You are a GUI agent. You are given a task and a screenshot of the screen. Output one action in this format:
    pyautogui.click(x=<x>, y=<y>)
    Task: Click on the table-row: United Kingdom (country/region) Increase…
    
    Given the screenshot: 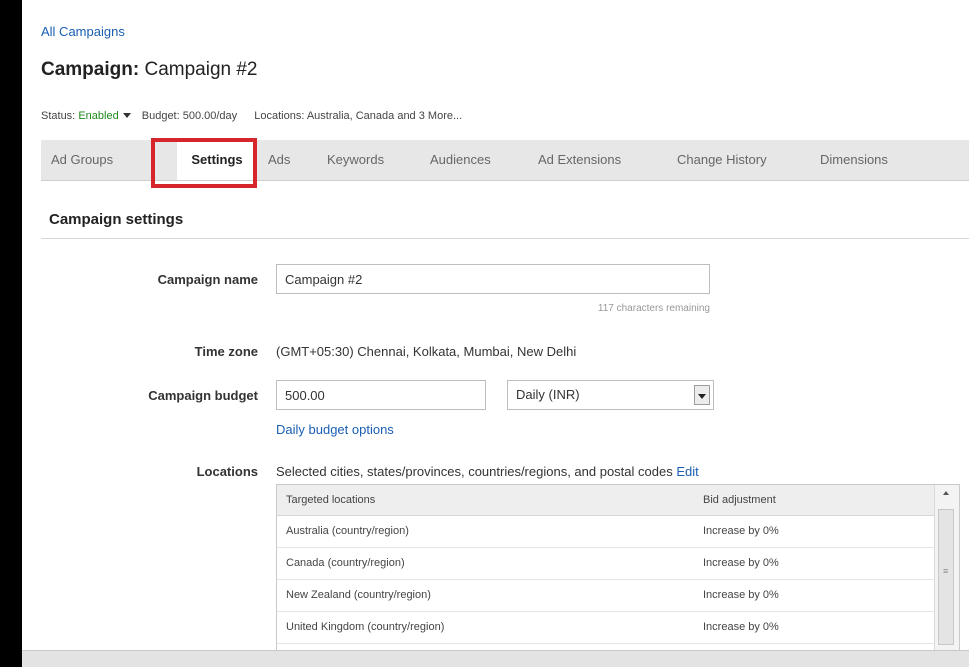 What is the action you would take?
    pyautogui.click(x=606, y=627)
    